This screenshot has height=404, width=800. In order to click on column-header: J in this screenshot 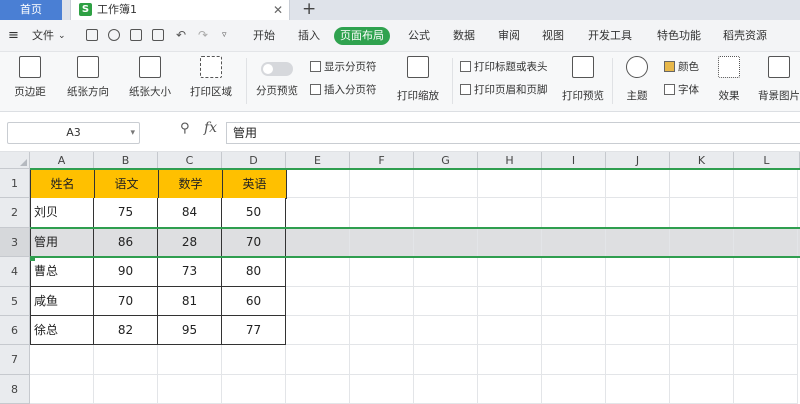, I will do `click(638, 160)`.